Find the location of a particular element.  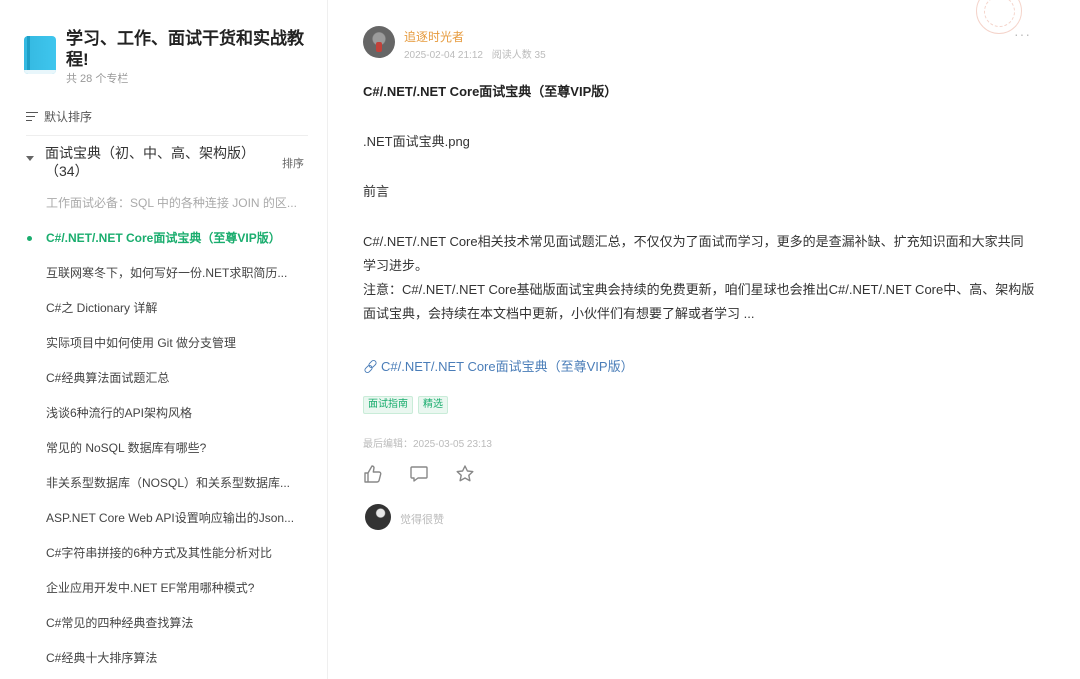

sort-label: 默认排序 is located at coordinates (68, 117).